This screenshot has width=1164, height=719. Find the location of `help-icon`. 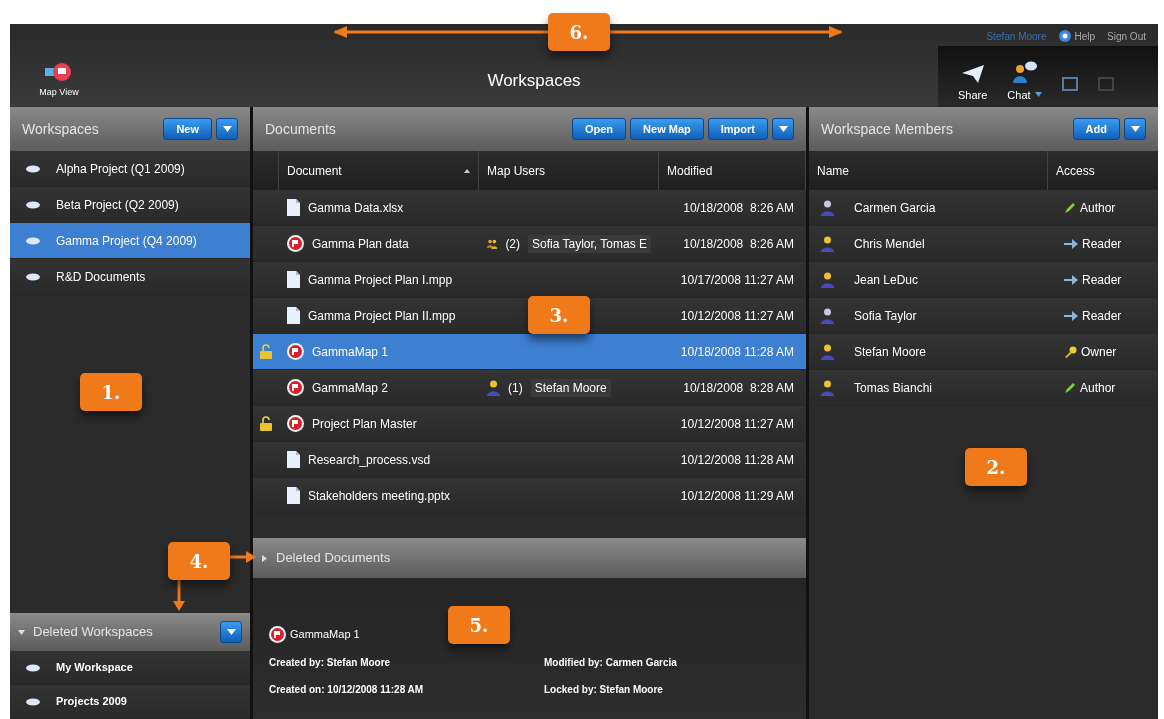

help-icon is located at coordinates (1064, 36).